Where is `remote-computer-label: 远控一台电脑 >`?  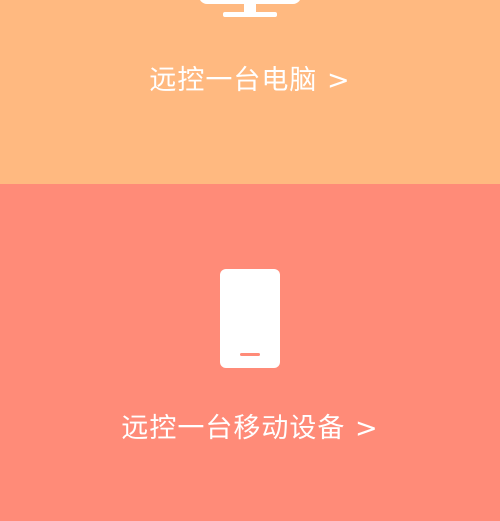
remote-computer-label: 远控一台电脑 > is located at coordinates (250, 80).